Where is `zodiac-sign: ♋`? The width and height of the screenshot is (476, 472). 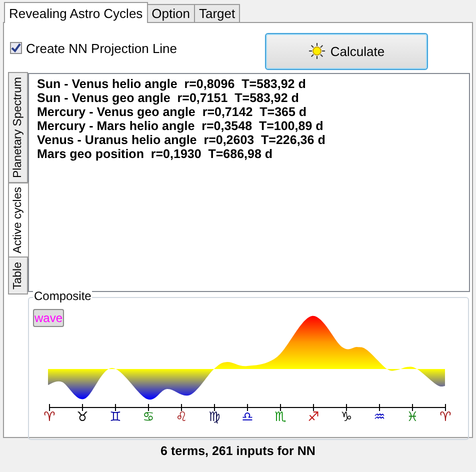 zodiac-sign: ♋ is located at coordinates (149, 418).